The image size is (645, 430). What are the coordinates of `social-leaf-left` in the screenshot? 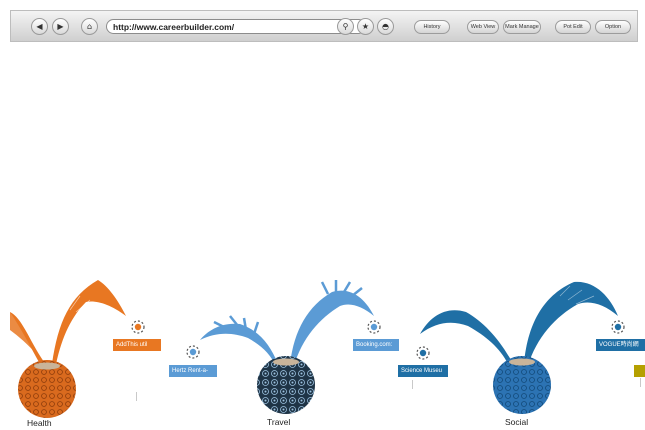 It's located at (466, 337).